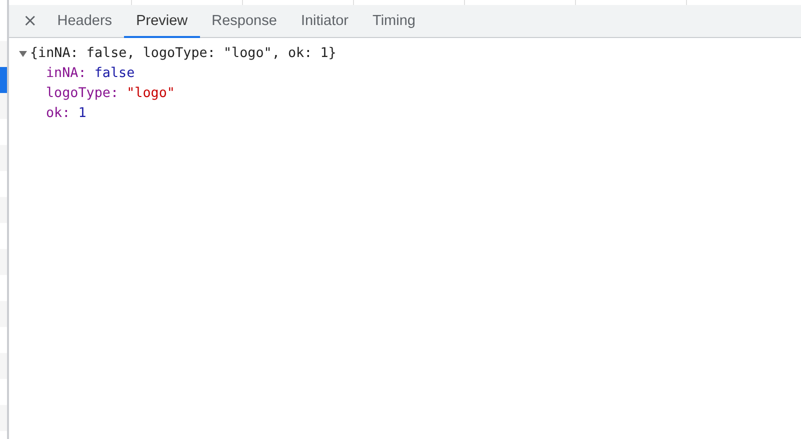 This screenshot has width=801, height=439. What do you see at coordinates (84, 21) in the screenshot?
I see `tab: Headers` at bounding box center [84, 21].